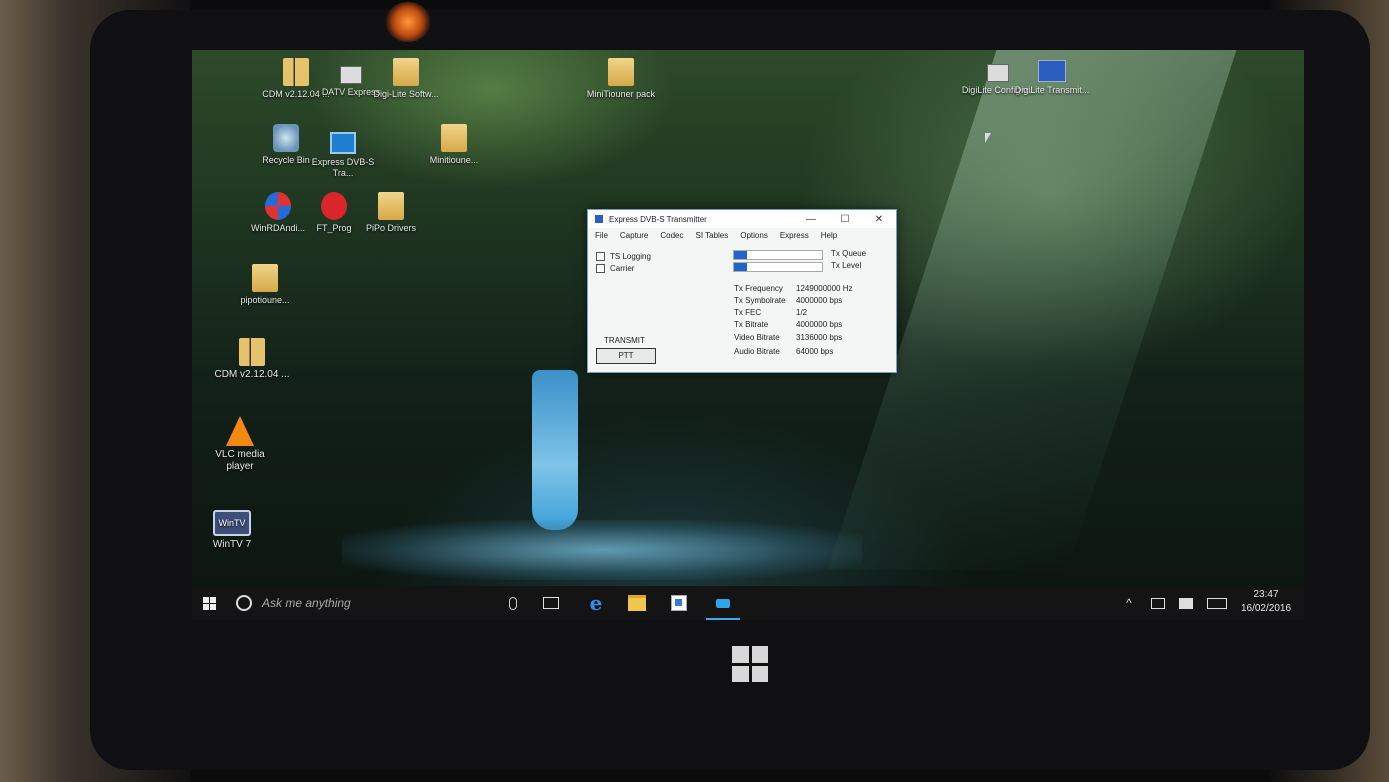  I want to click on windows-logo-icon, so click(209, 603).